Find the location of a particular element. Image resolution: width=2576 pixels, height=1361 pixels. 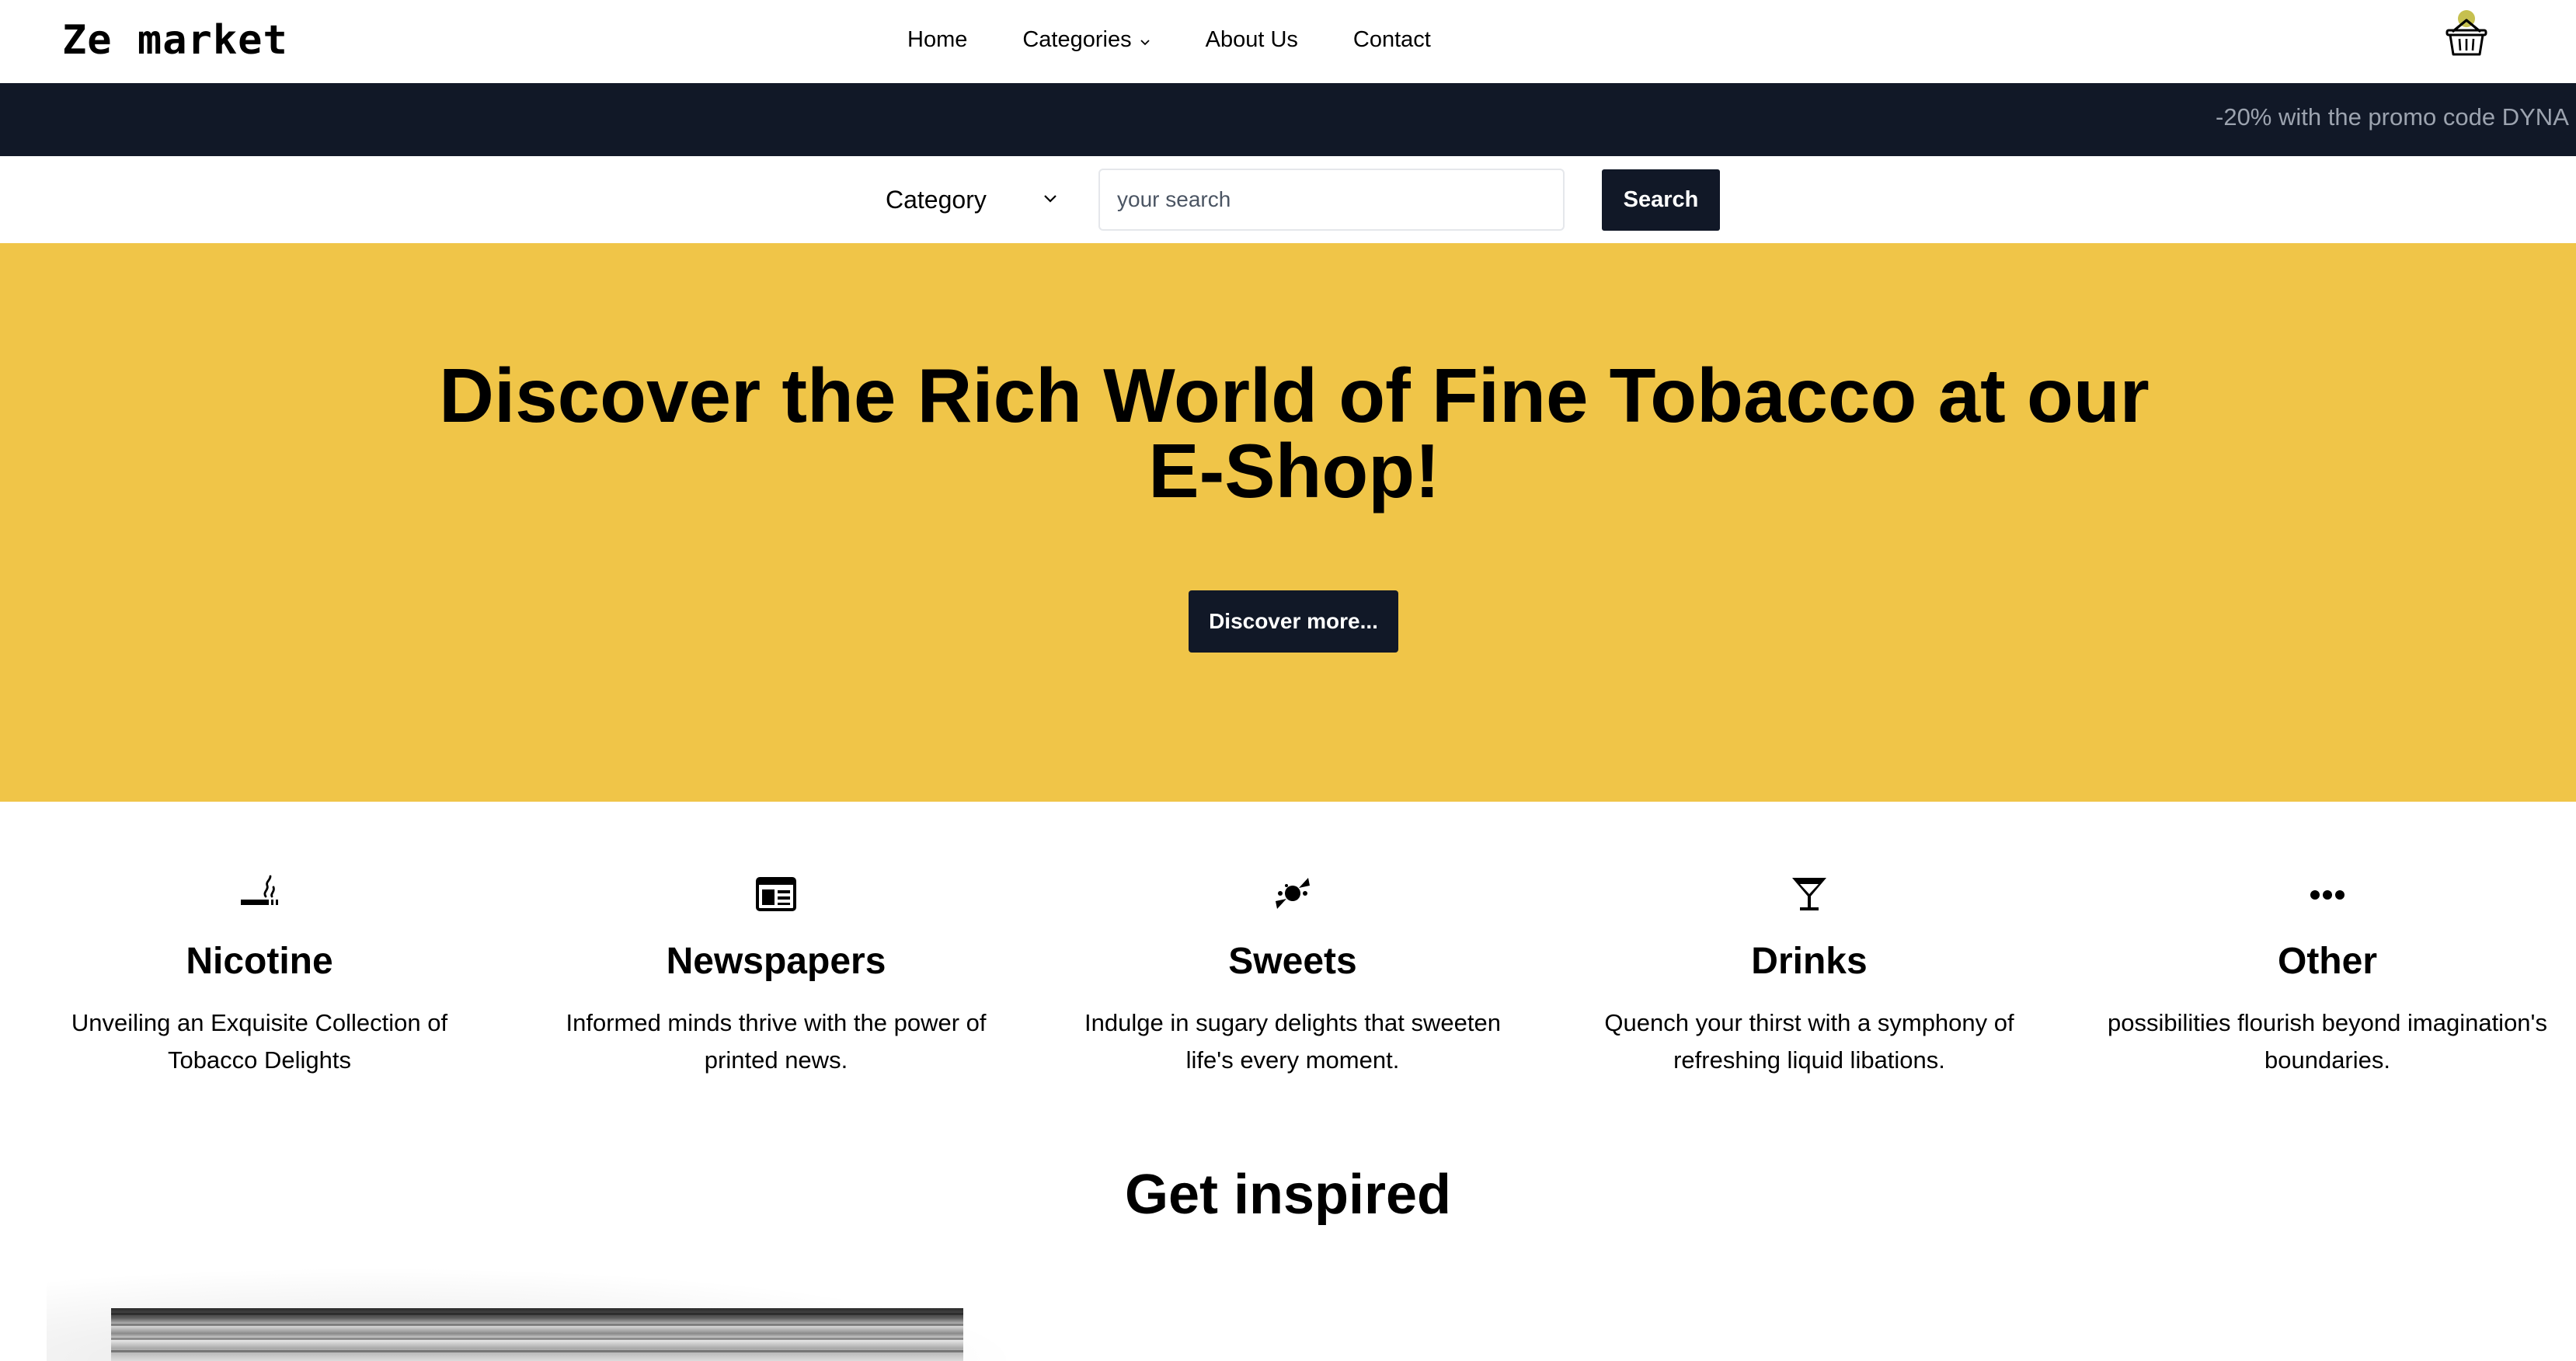

nav-link-categories-label: Categories is located at coordinates (1077, 39).